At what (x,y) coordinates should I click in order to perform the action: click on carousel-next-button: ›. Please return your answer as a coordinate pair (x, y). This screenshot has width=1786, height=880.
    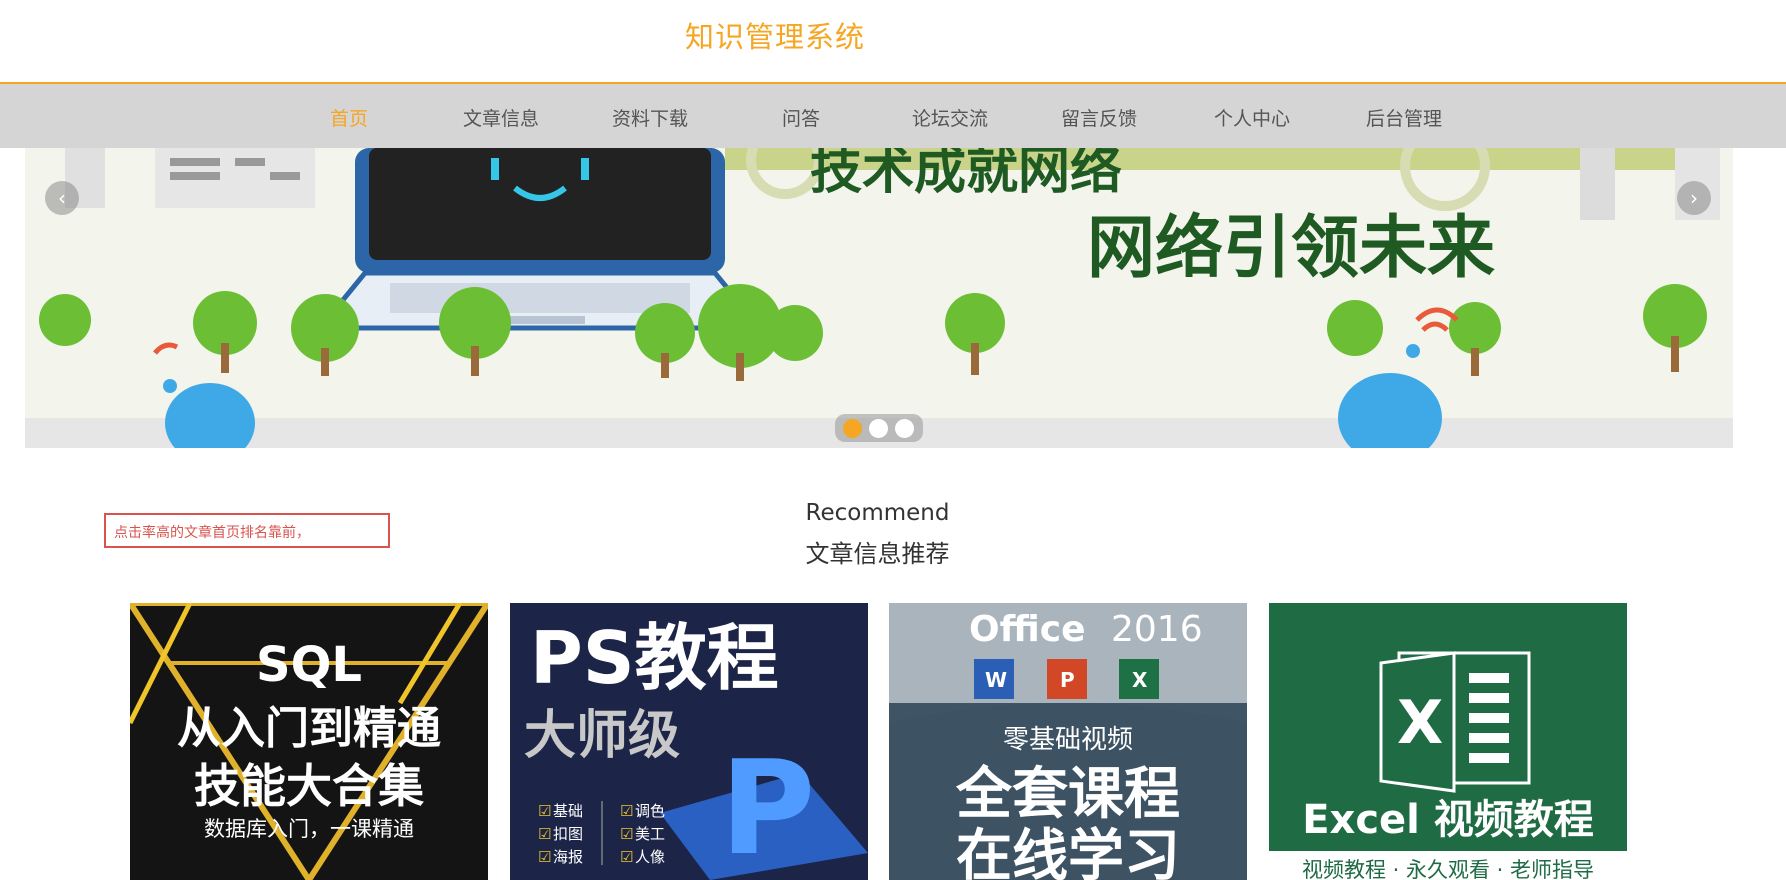
    Looking at the image, I should click on (1694, 198).